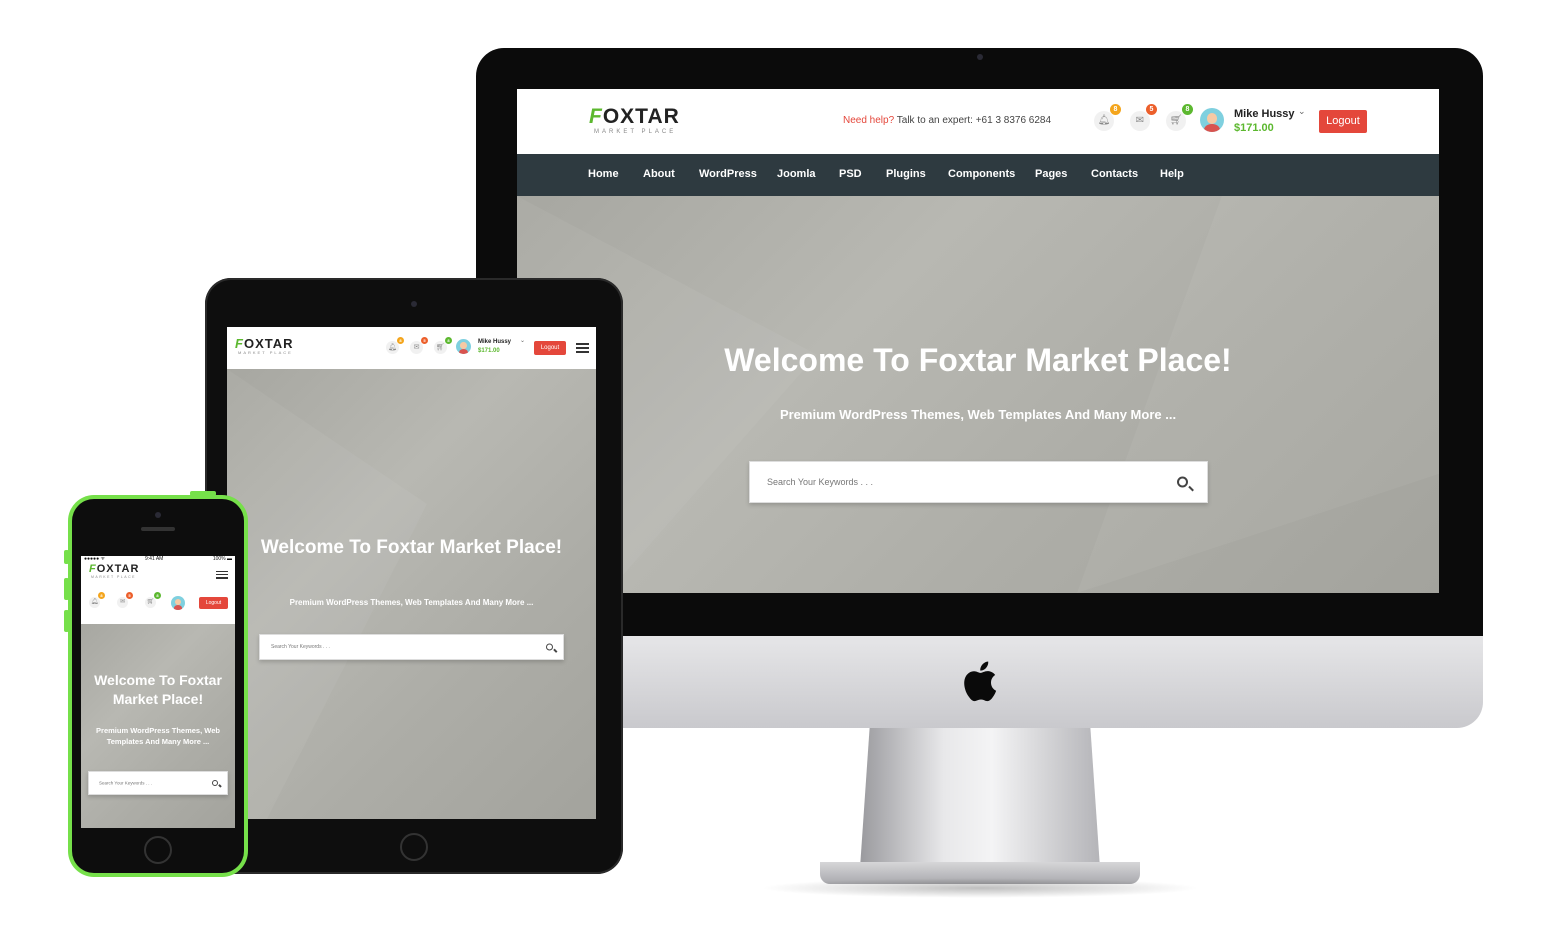 Image resolution: width=1561 pixels, height=951 pixels. What do you see at coordinates (222, 559) in the screenshot?
I see `battery-indicator: 100% ▬` at bounding box center [222, 559].